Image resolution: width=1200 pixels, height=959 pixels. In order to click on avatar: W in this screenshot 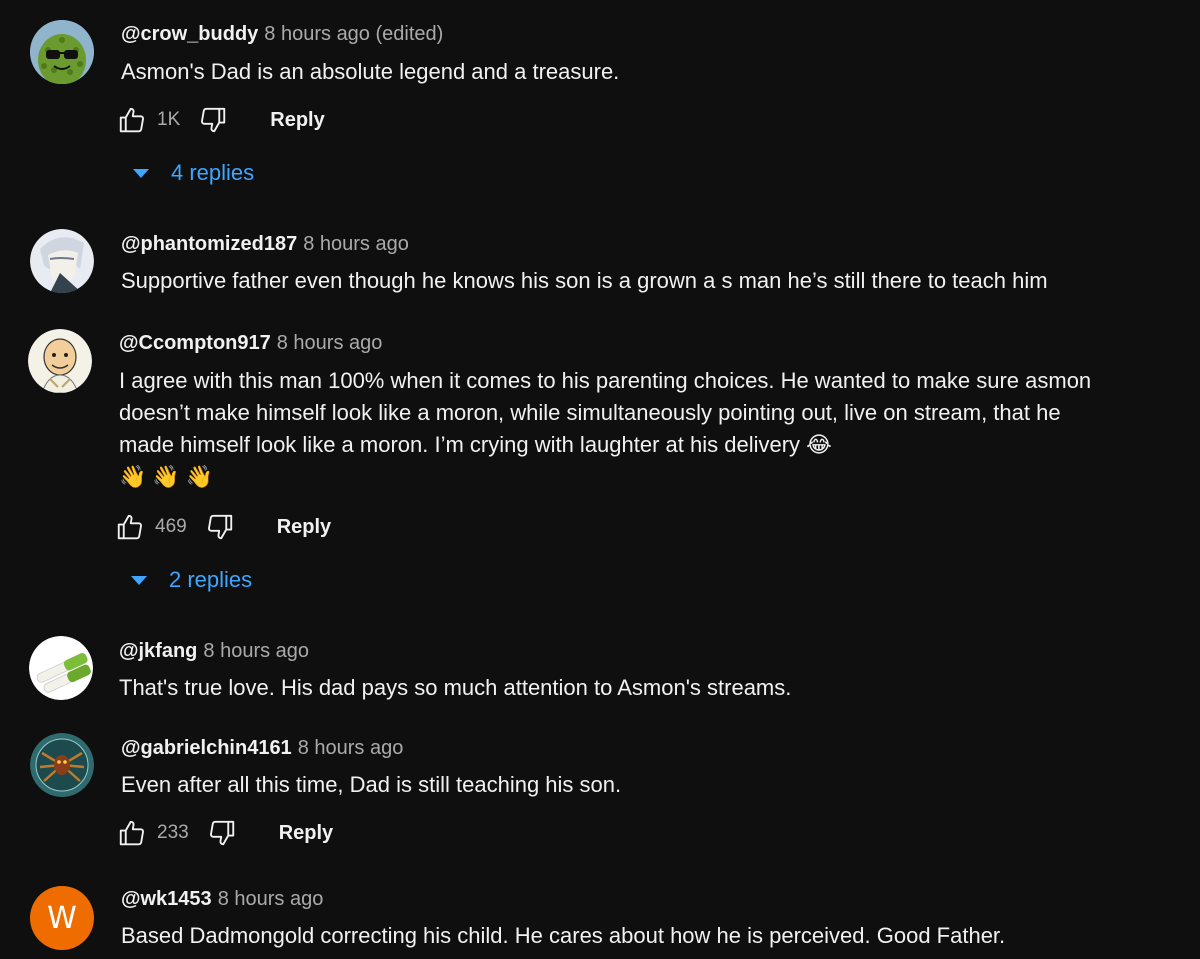, I will do `click(62, 918)`.